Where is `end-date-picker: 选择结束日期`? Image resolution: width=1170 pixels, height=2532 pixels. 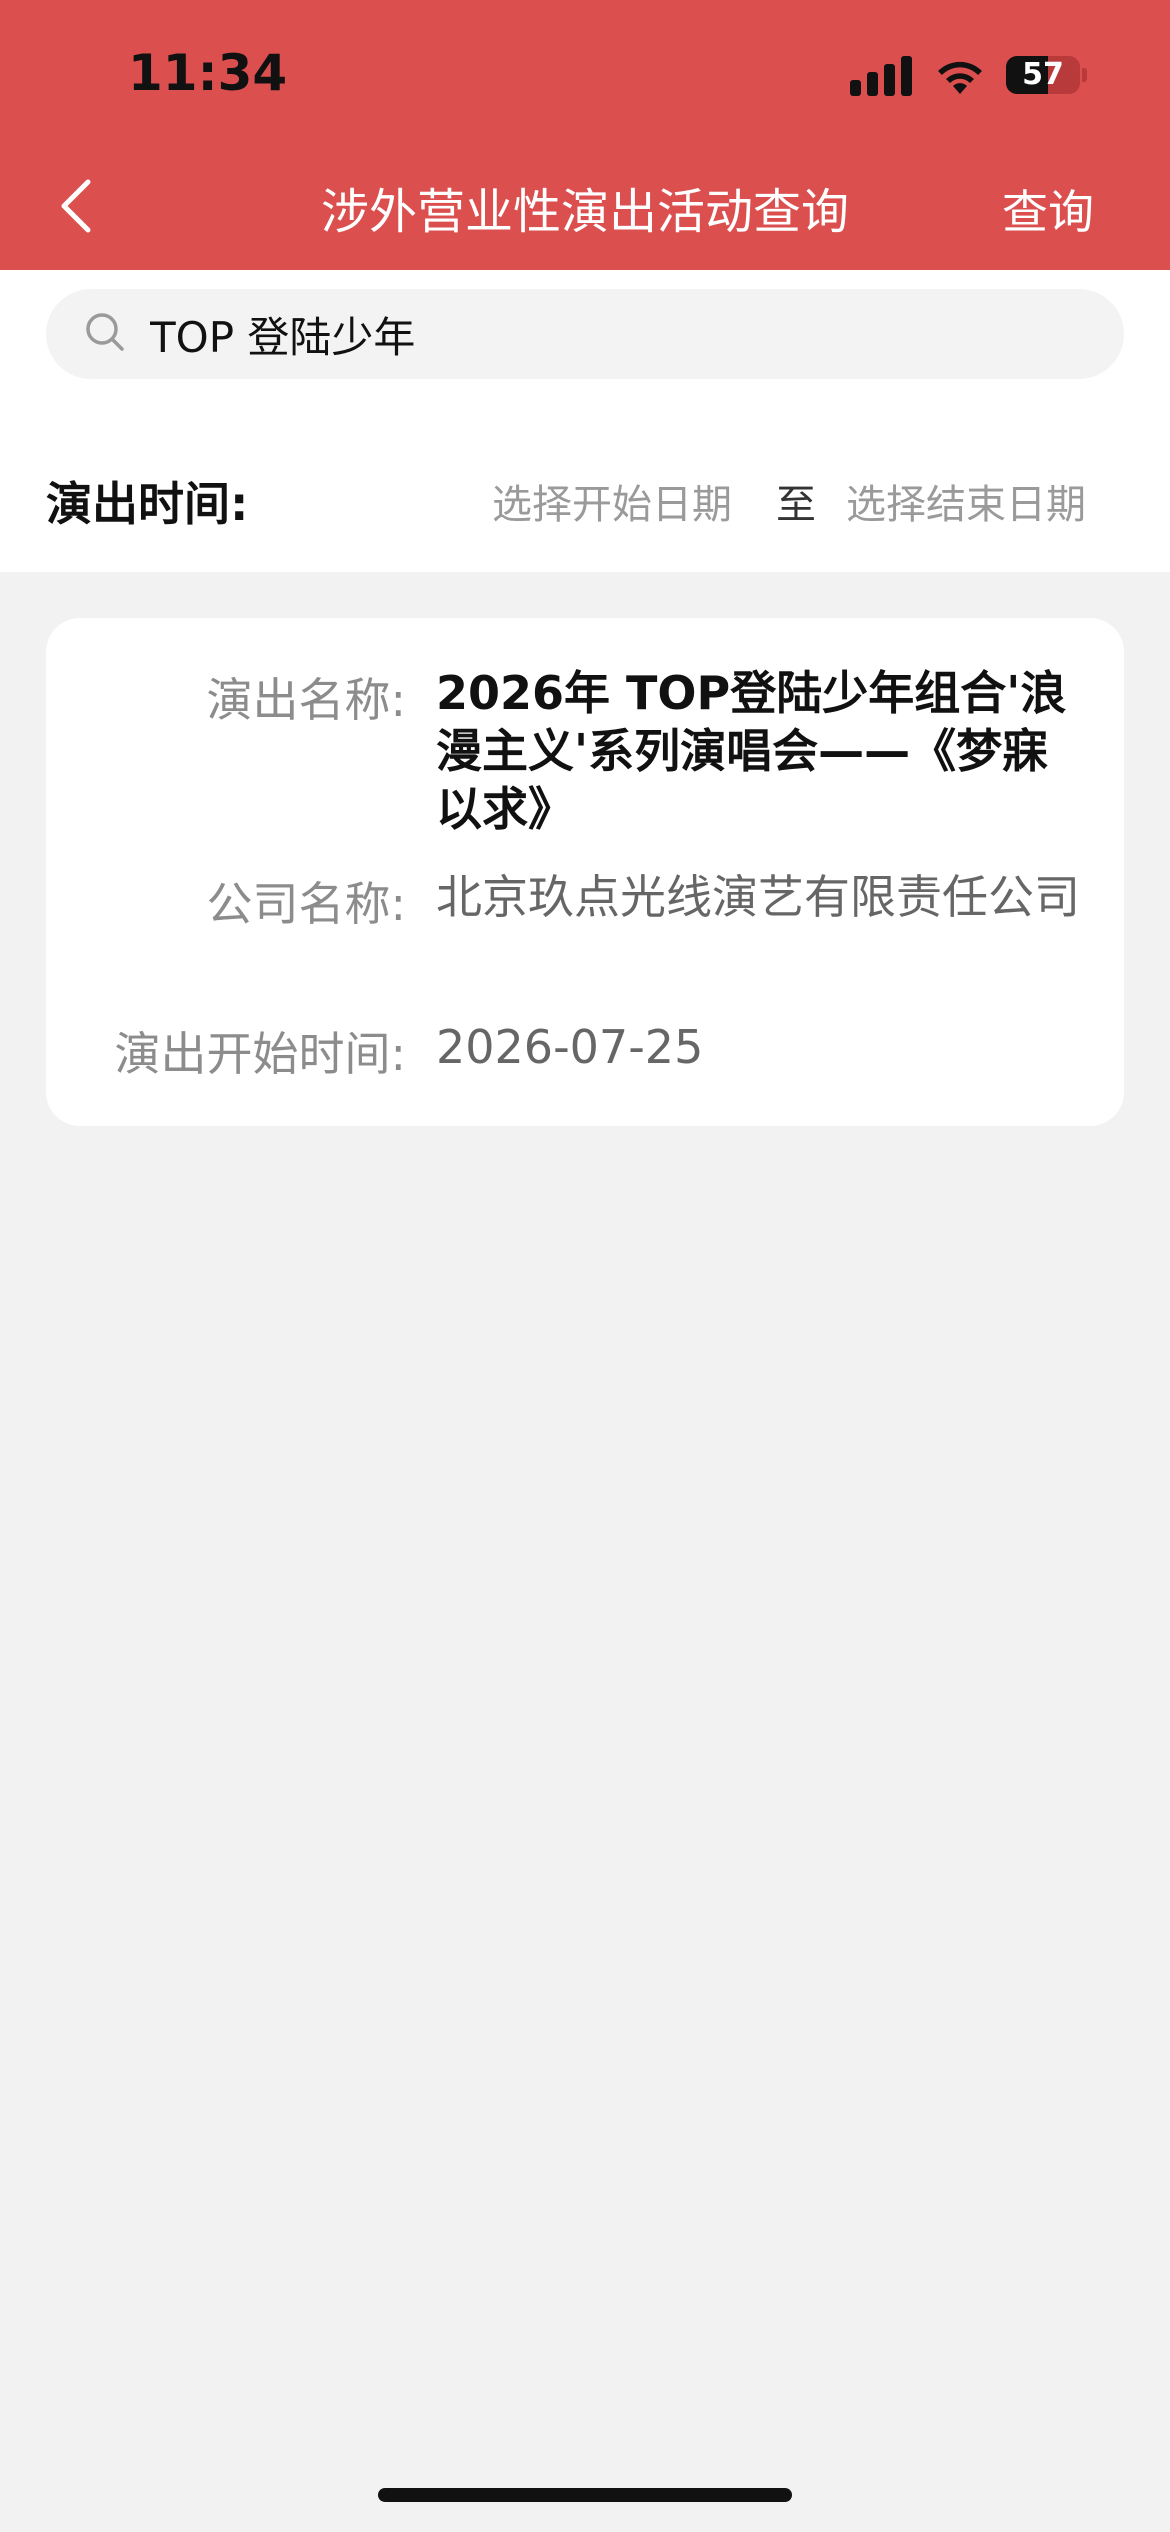
end-date-picker: 选择结束日期 is located at coordinates (966, 501).